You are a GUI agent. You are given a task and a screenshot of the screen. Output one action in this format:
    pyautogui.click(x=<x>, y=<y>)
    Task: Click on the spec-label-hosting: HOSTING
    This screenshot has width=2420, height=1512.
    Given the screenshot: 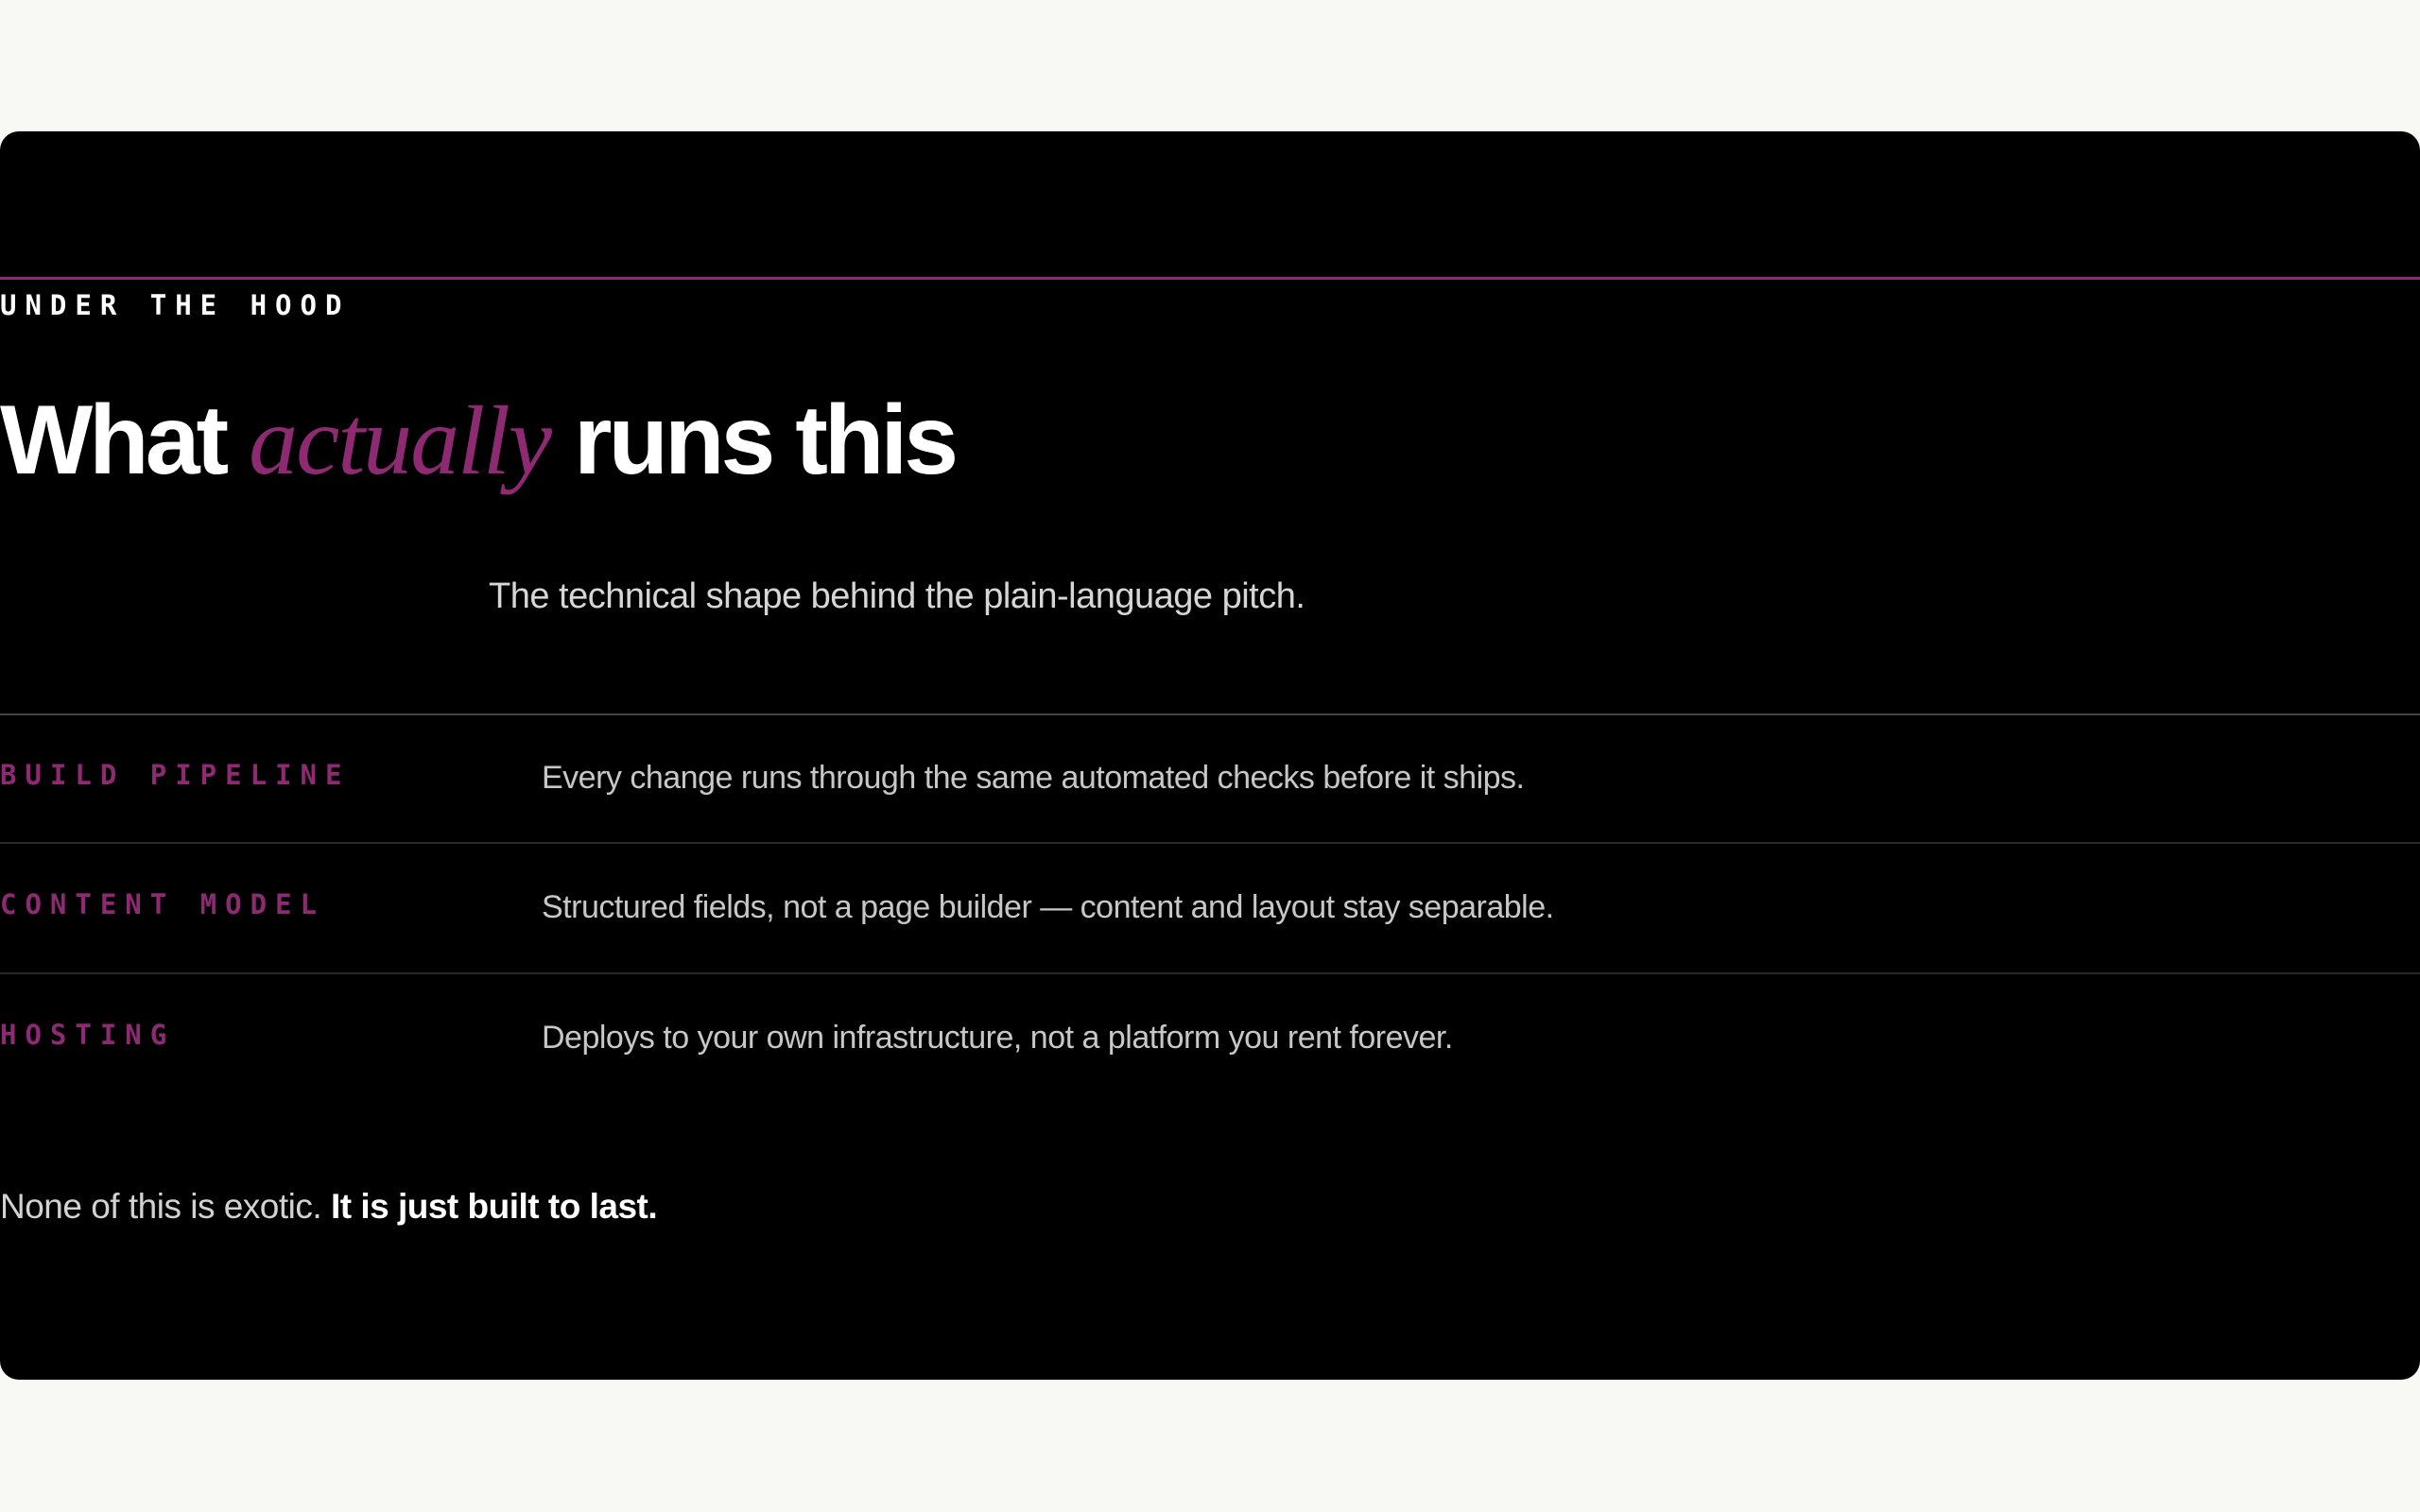 What is the action you would take?
    pyautogui.click(x=88, y=1035)
    